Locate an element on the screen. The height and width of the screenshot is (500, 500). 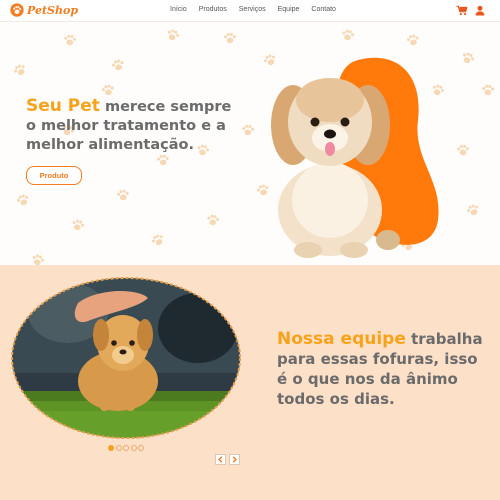
user-icon is located at coordinates (480, 10).